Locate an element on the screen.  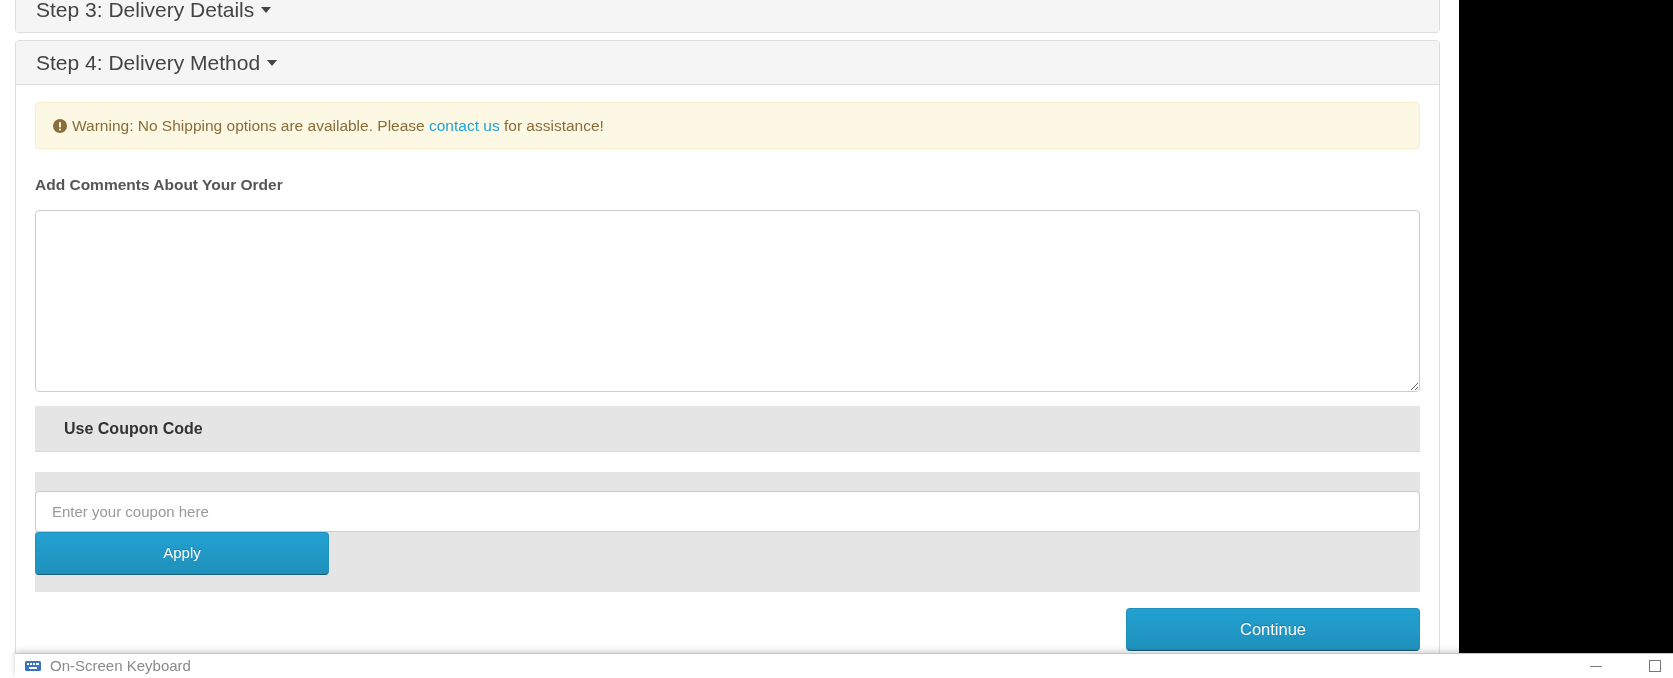
step-title: Step 4: Delivery Method is located at coordinates (148, 62).